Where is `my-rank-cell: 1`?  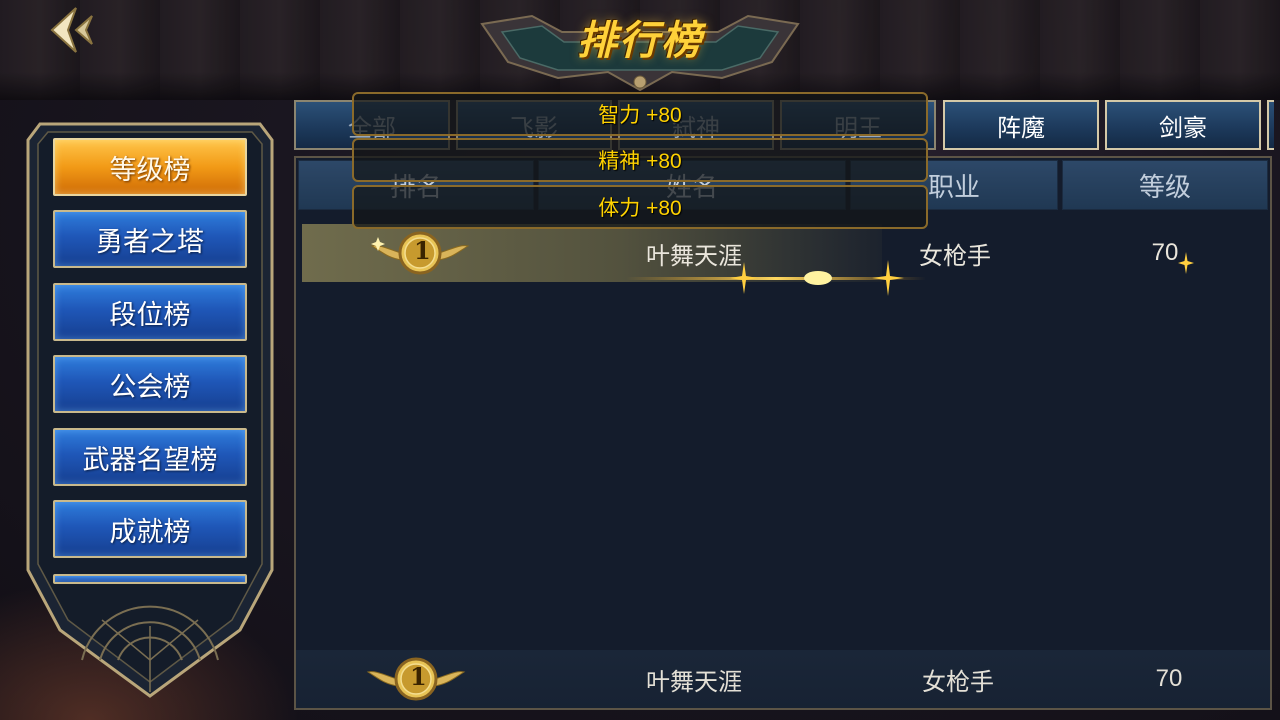 my-rank-cell: 1 is located at coordinates (416, 679).